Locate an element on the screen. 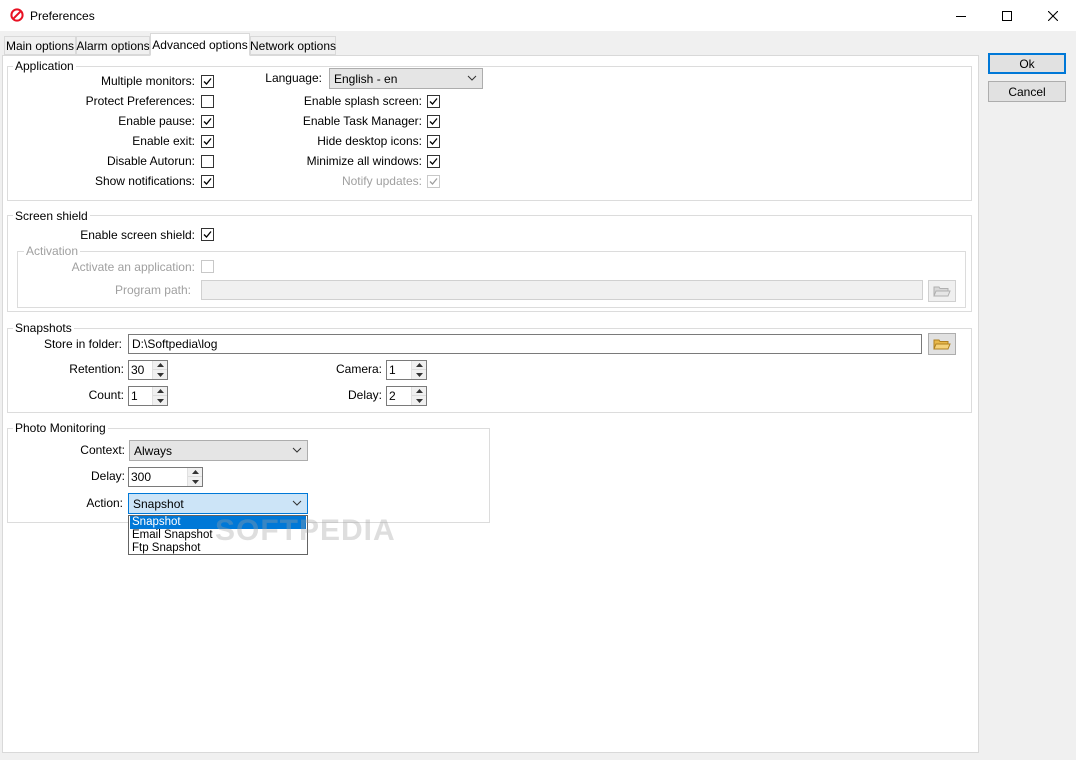 This screenshot has height=760, width=1076. context-value: Always is located at coordinates (153, 451).